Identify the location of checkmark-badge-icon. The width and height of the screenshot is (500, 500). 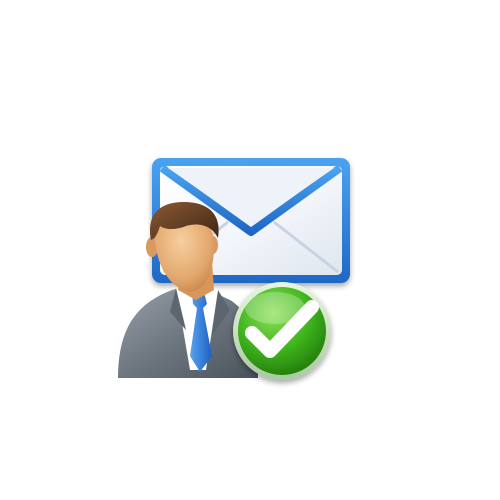
(282, 331).